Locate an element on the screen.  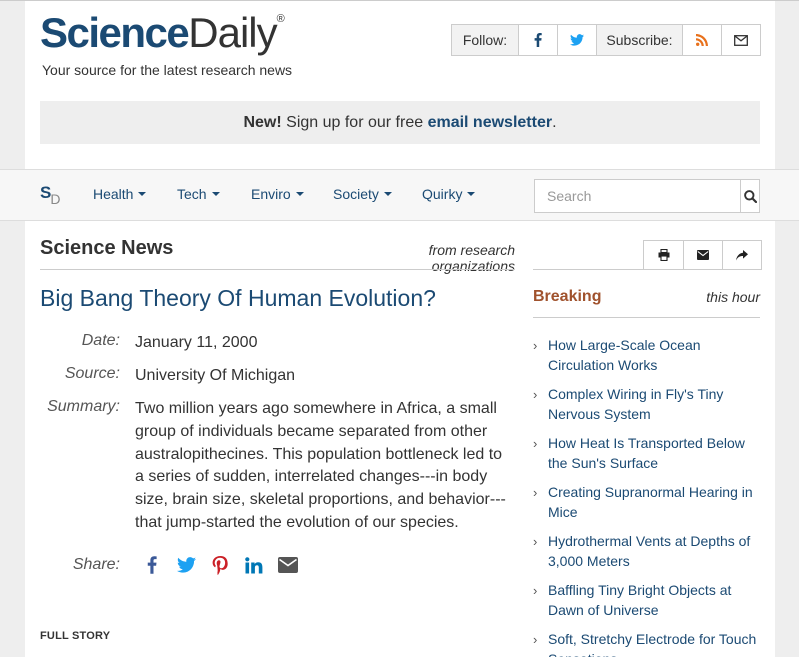
nav-tech: Tech is located at coordinates (198, 194).